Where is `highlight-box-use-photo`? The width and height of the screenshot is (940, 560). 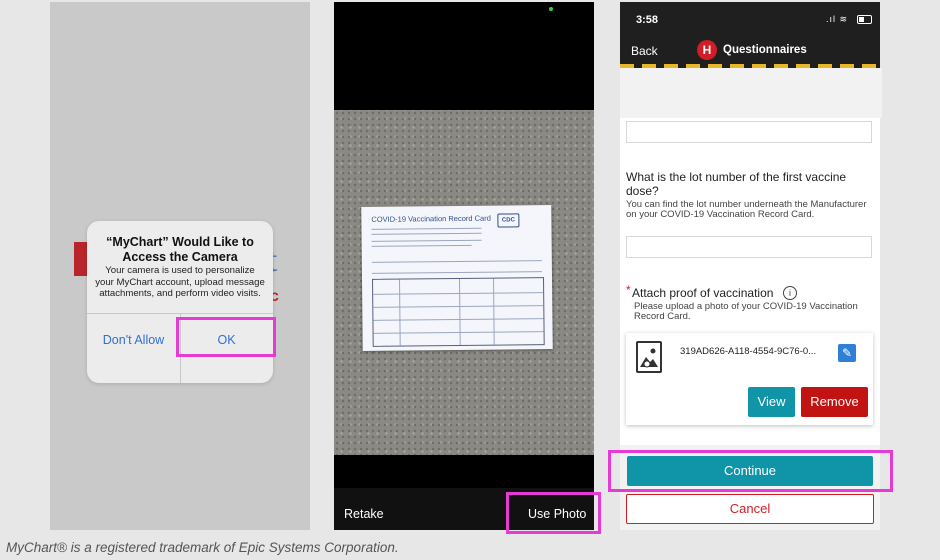 highlight-box-use-photo is located at coordinates (553, 513).